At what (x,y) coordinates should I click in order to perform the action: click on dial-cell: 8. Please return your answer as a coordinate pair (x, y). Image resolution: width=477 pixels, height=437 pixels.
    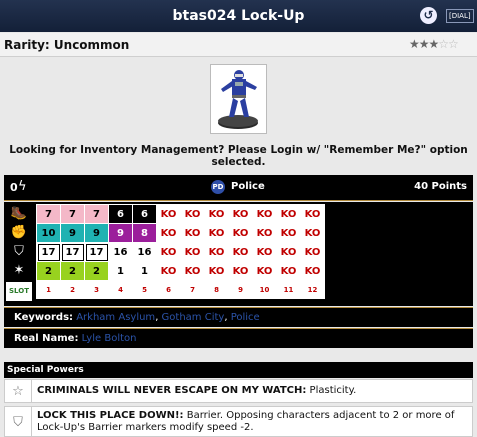
    Looking at the image, I should click on (144, 233).